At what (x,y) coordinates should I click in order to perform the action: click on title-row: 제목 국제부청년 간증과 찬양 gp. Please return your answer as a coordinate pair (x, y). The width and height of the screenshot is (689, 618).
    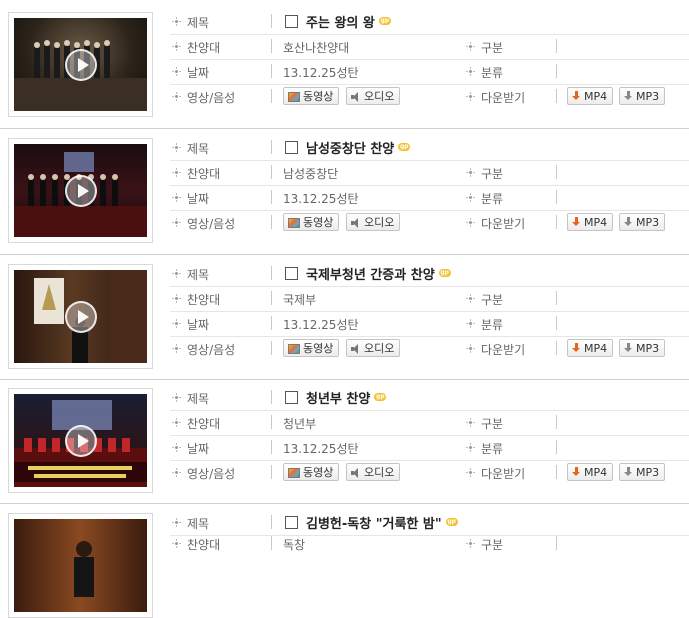
    Looking at the image, I should click on (429, 274).